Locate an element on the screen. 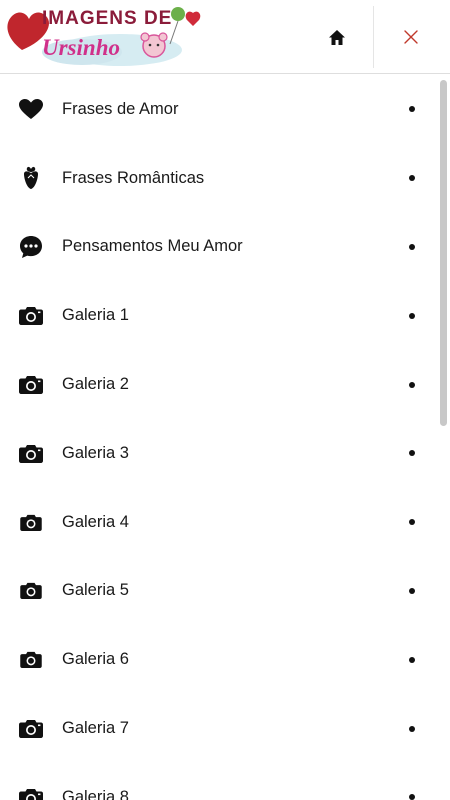 The image size is (450, 800). menu-item-pensamentos-meu-amor: Pensamentos Meu Amor is located at coordinates (218, 247).